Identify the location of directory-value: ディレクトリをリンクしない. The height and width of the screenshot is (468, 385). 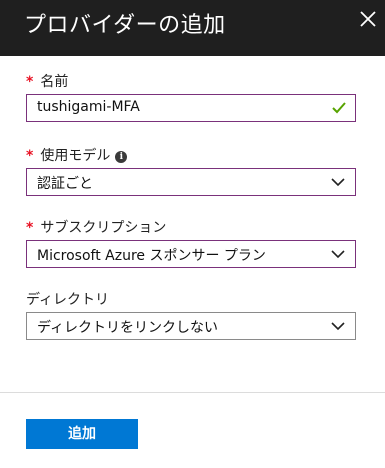
(128, 328).